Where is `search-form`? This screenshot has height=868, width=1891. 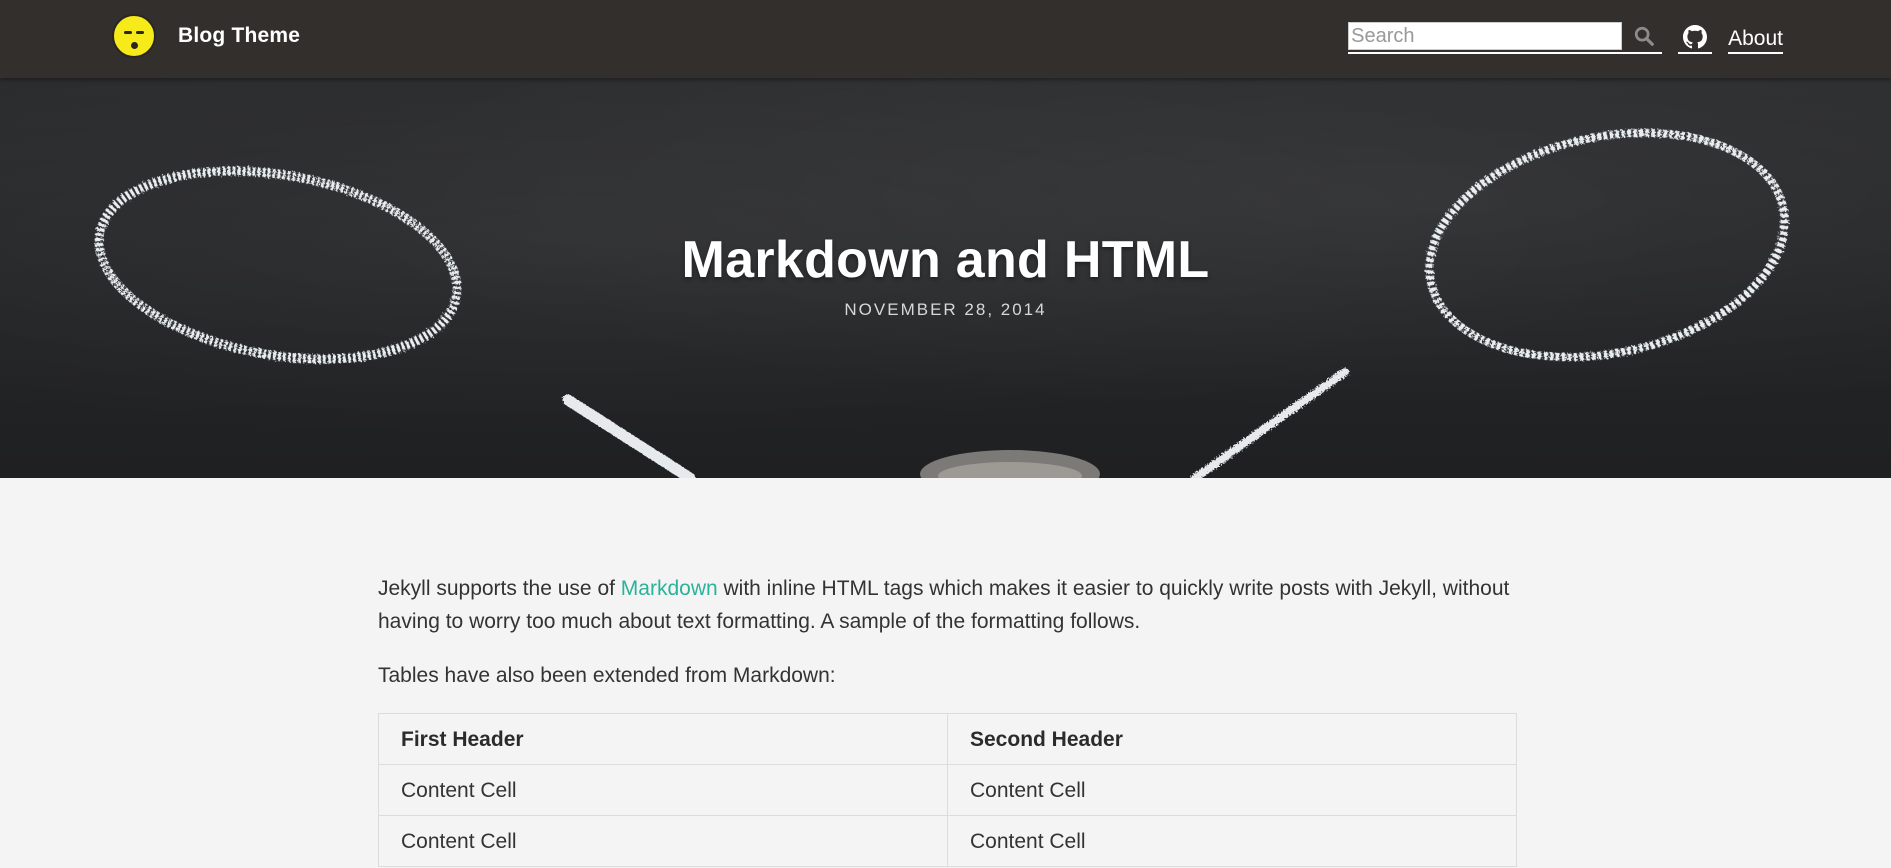 search-form is located at coordinates (1505, 38).